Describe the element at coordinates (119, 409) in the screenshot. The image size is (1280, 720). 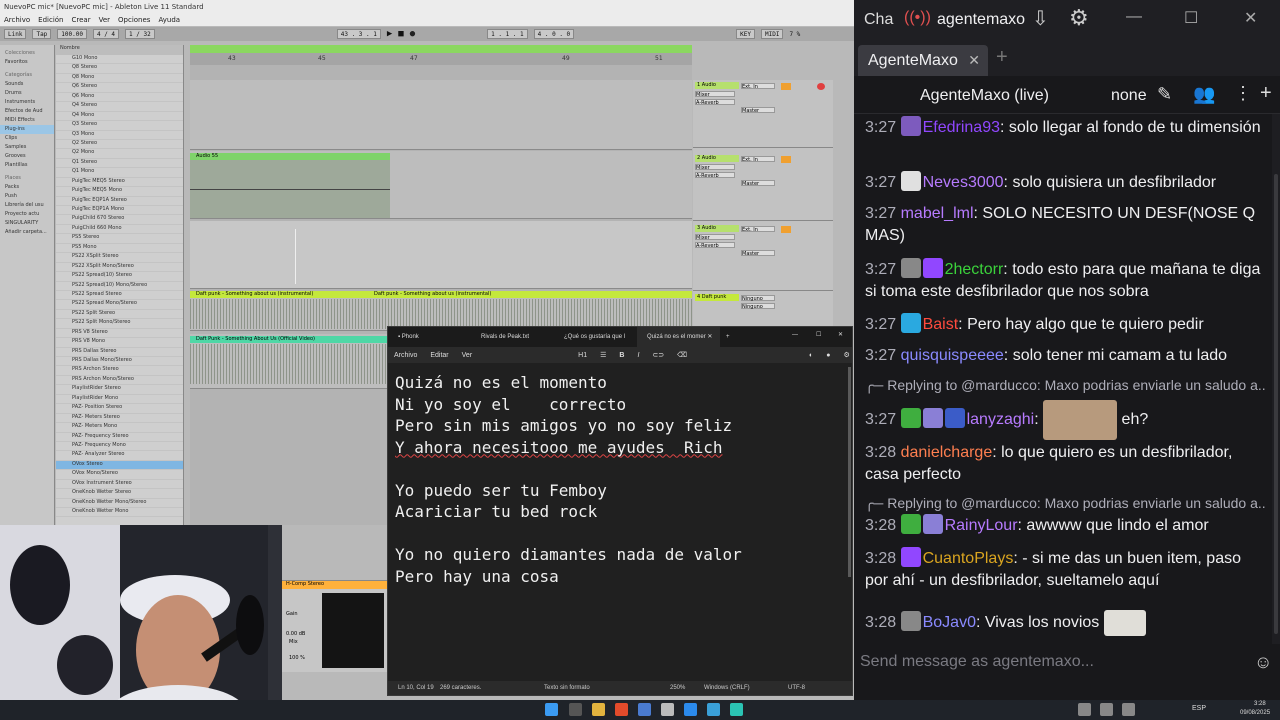
I see `plugin-list-item: PAZ- Position Stereo` at that location.